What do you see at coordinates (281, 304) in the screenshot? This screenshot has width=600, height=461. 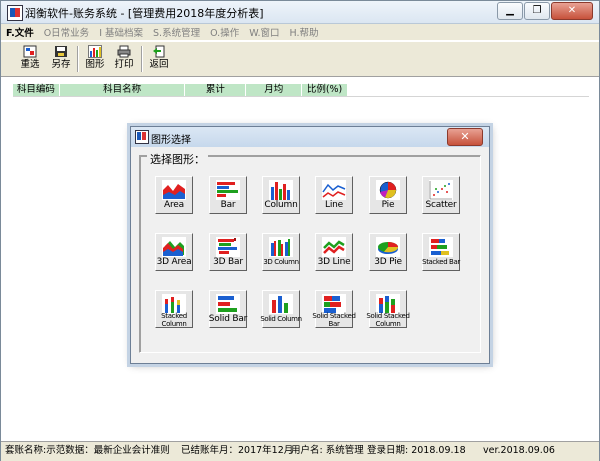 I see `solid-column-chart-icon` at bounding box center [281, 304].